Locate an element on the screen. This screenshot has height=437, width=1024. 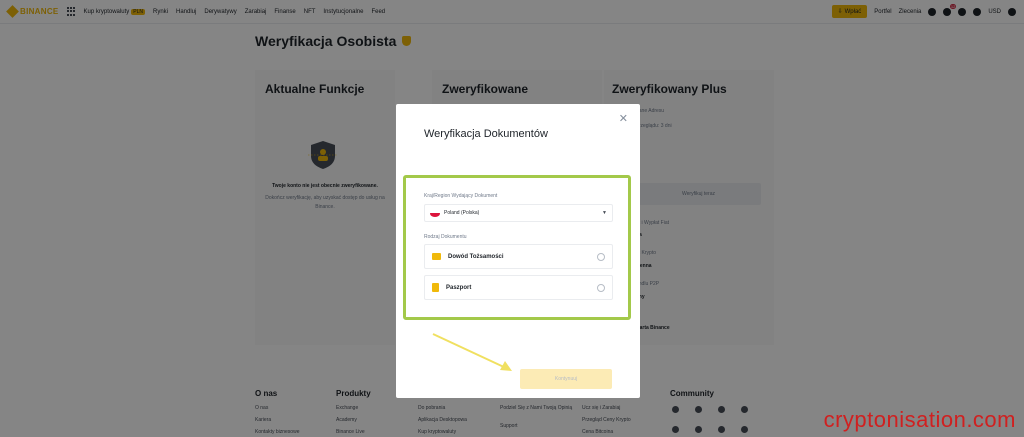
option-passport-radio is located at coordinates (601, 287).